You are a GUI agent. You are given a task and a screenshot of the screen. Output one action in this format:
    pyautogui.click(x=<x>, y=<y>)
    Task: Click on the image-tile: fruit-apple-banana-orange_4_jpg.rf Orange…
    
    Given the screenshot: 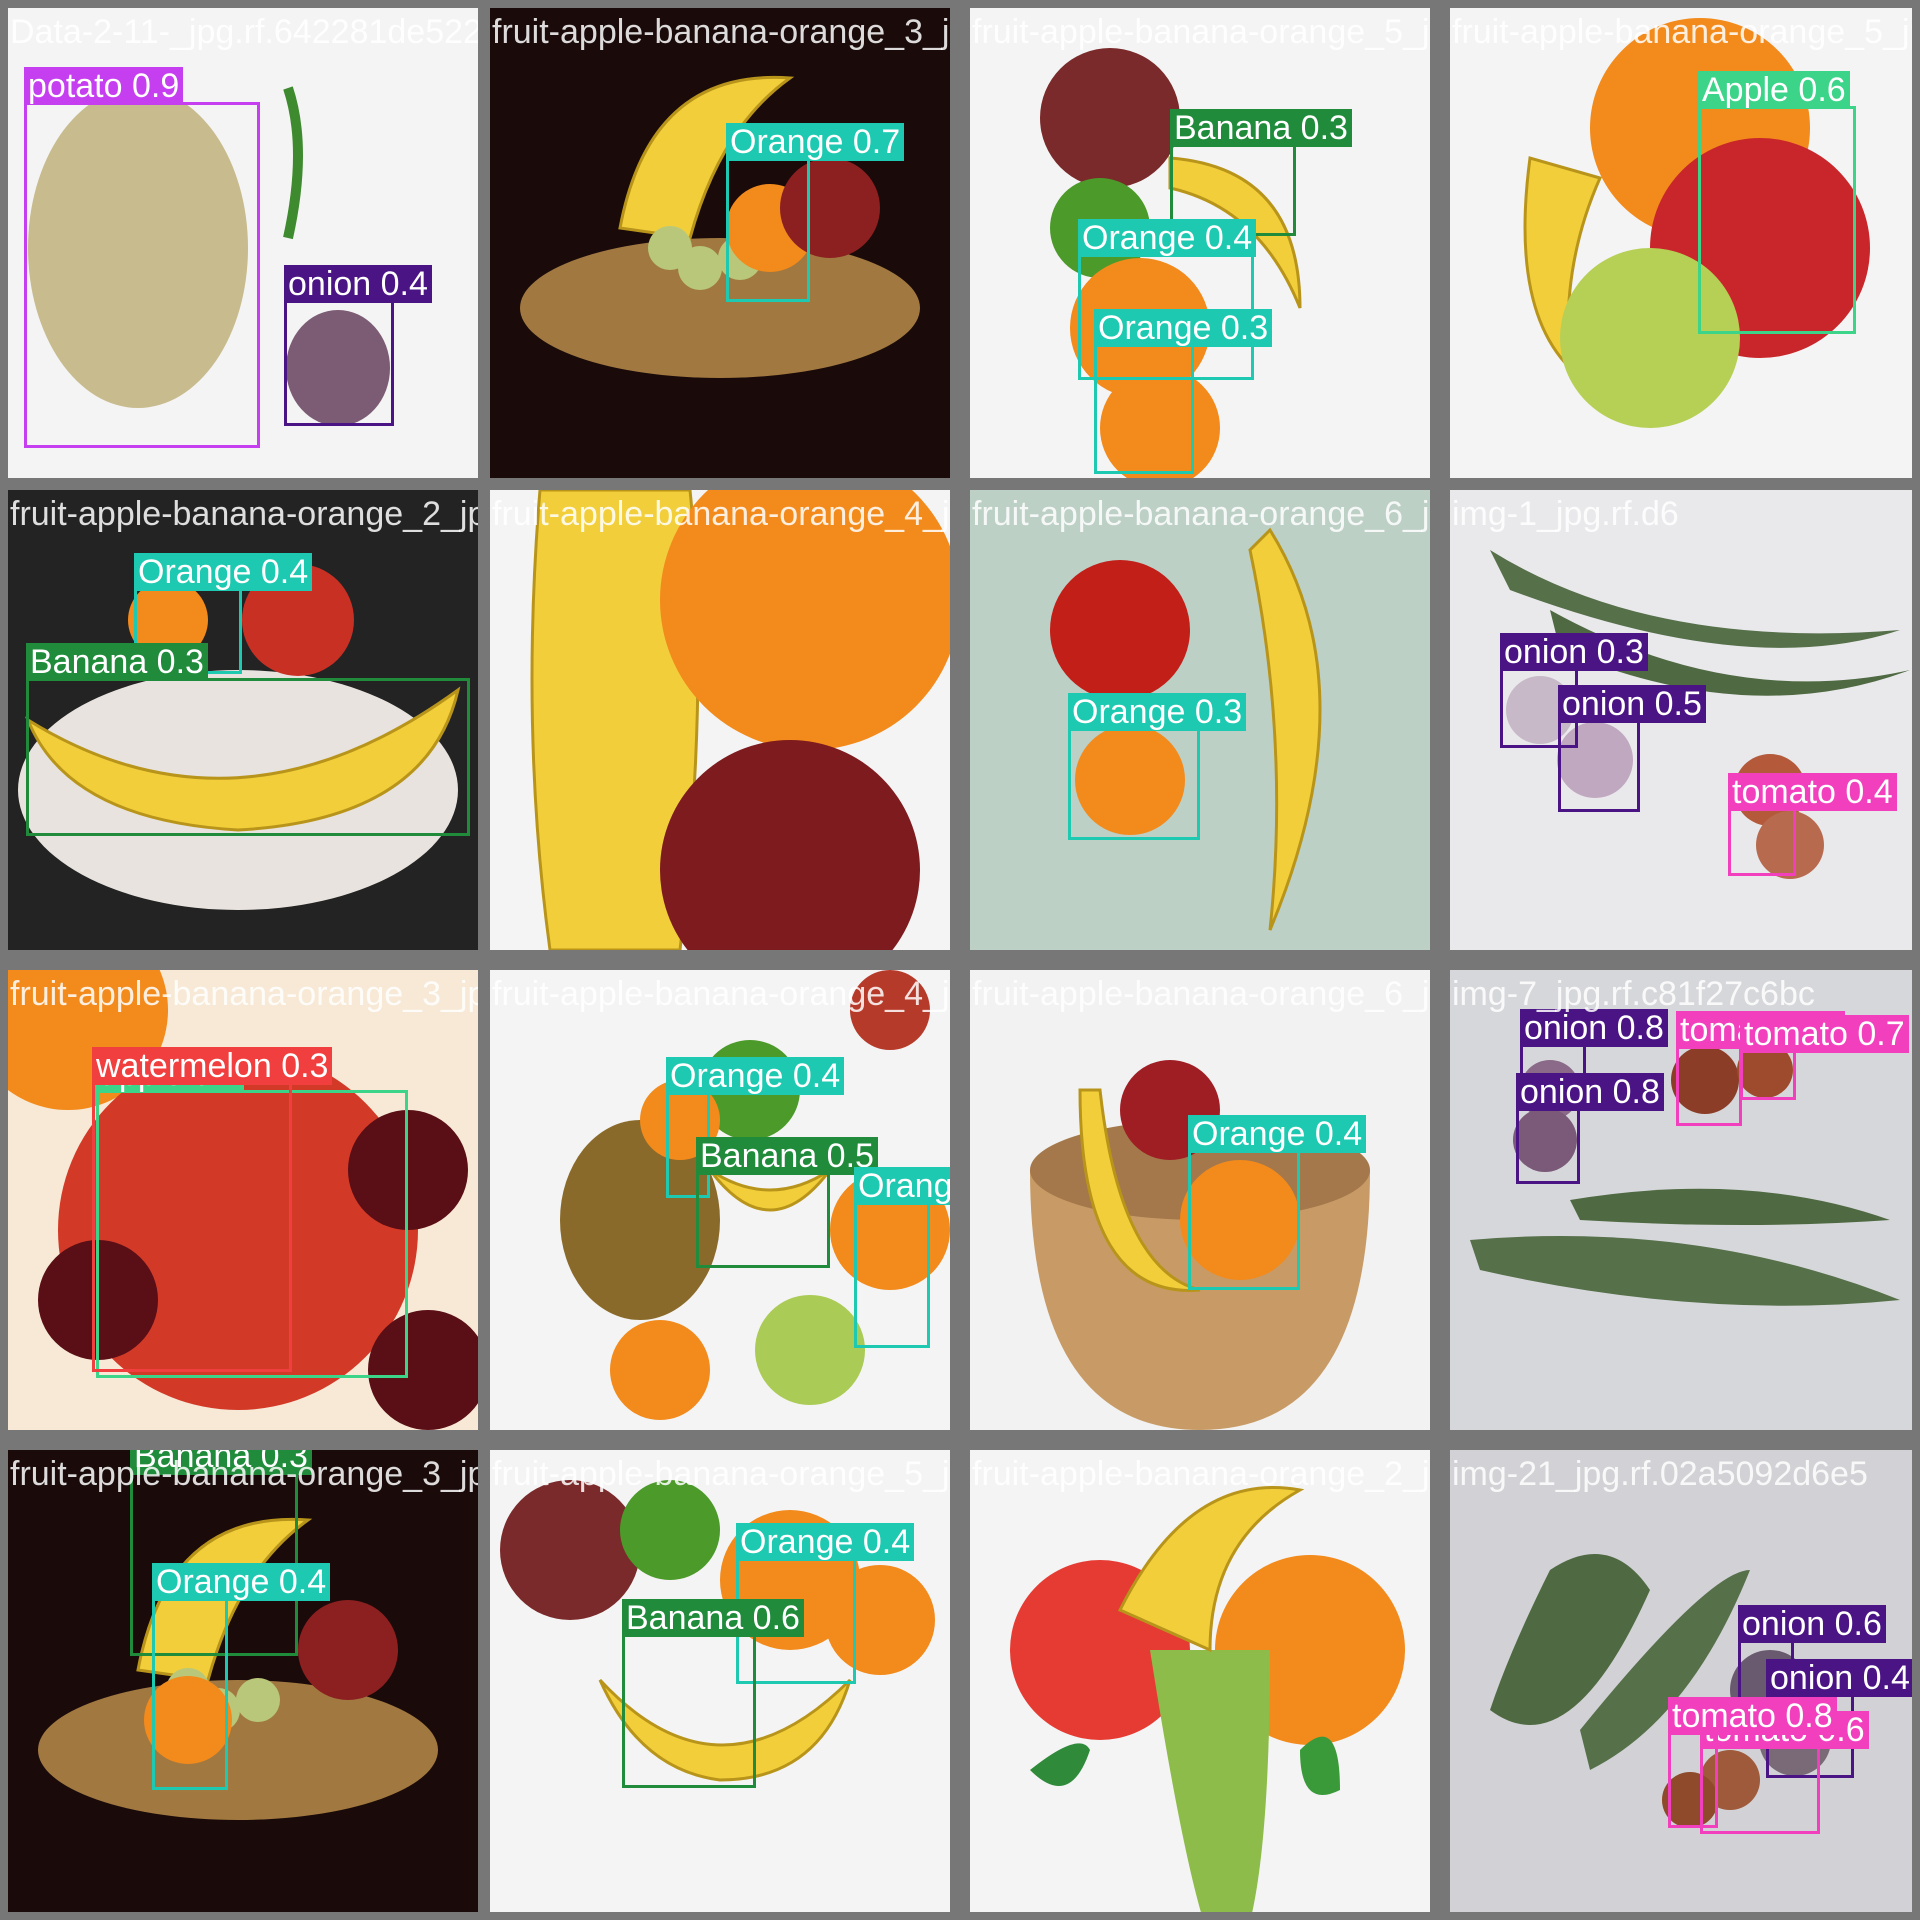 What is the action you would take?
    pyautogui.click(x=720, y=1200)
    